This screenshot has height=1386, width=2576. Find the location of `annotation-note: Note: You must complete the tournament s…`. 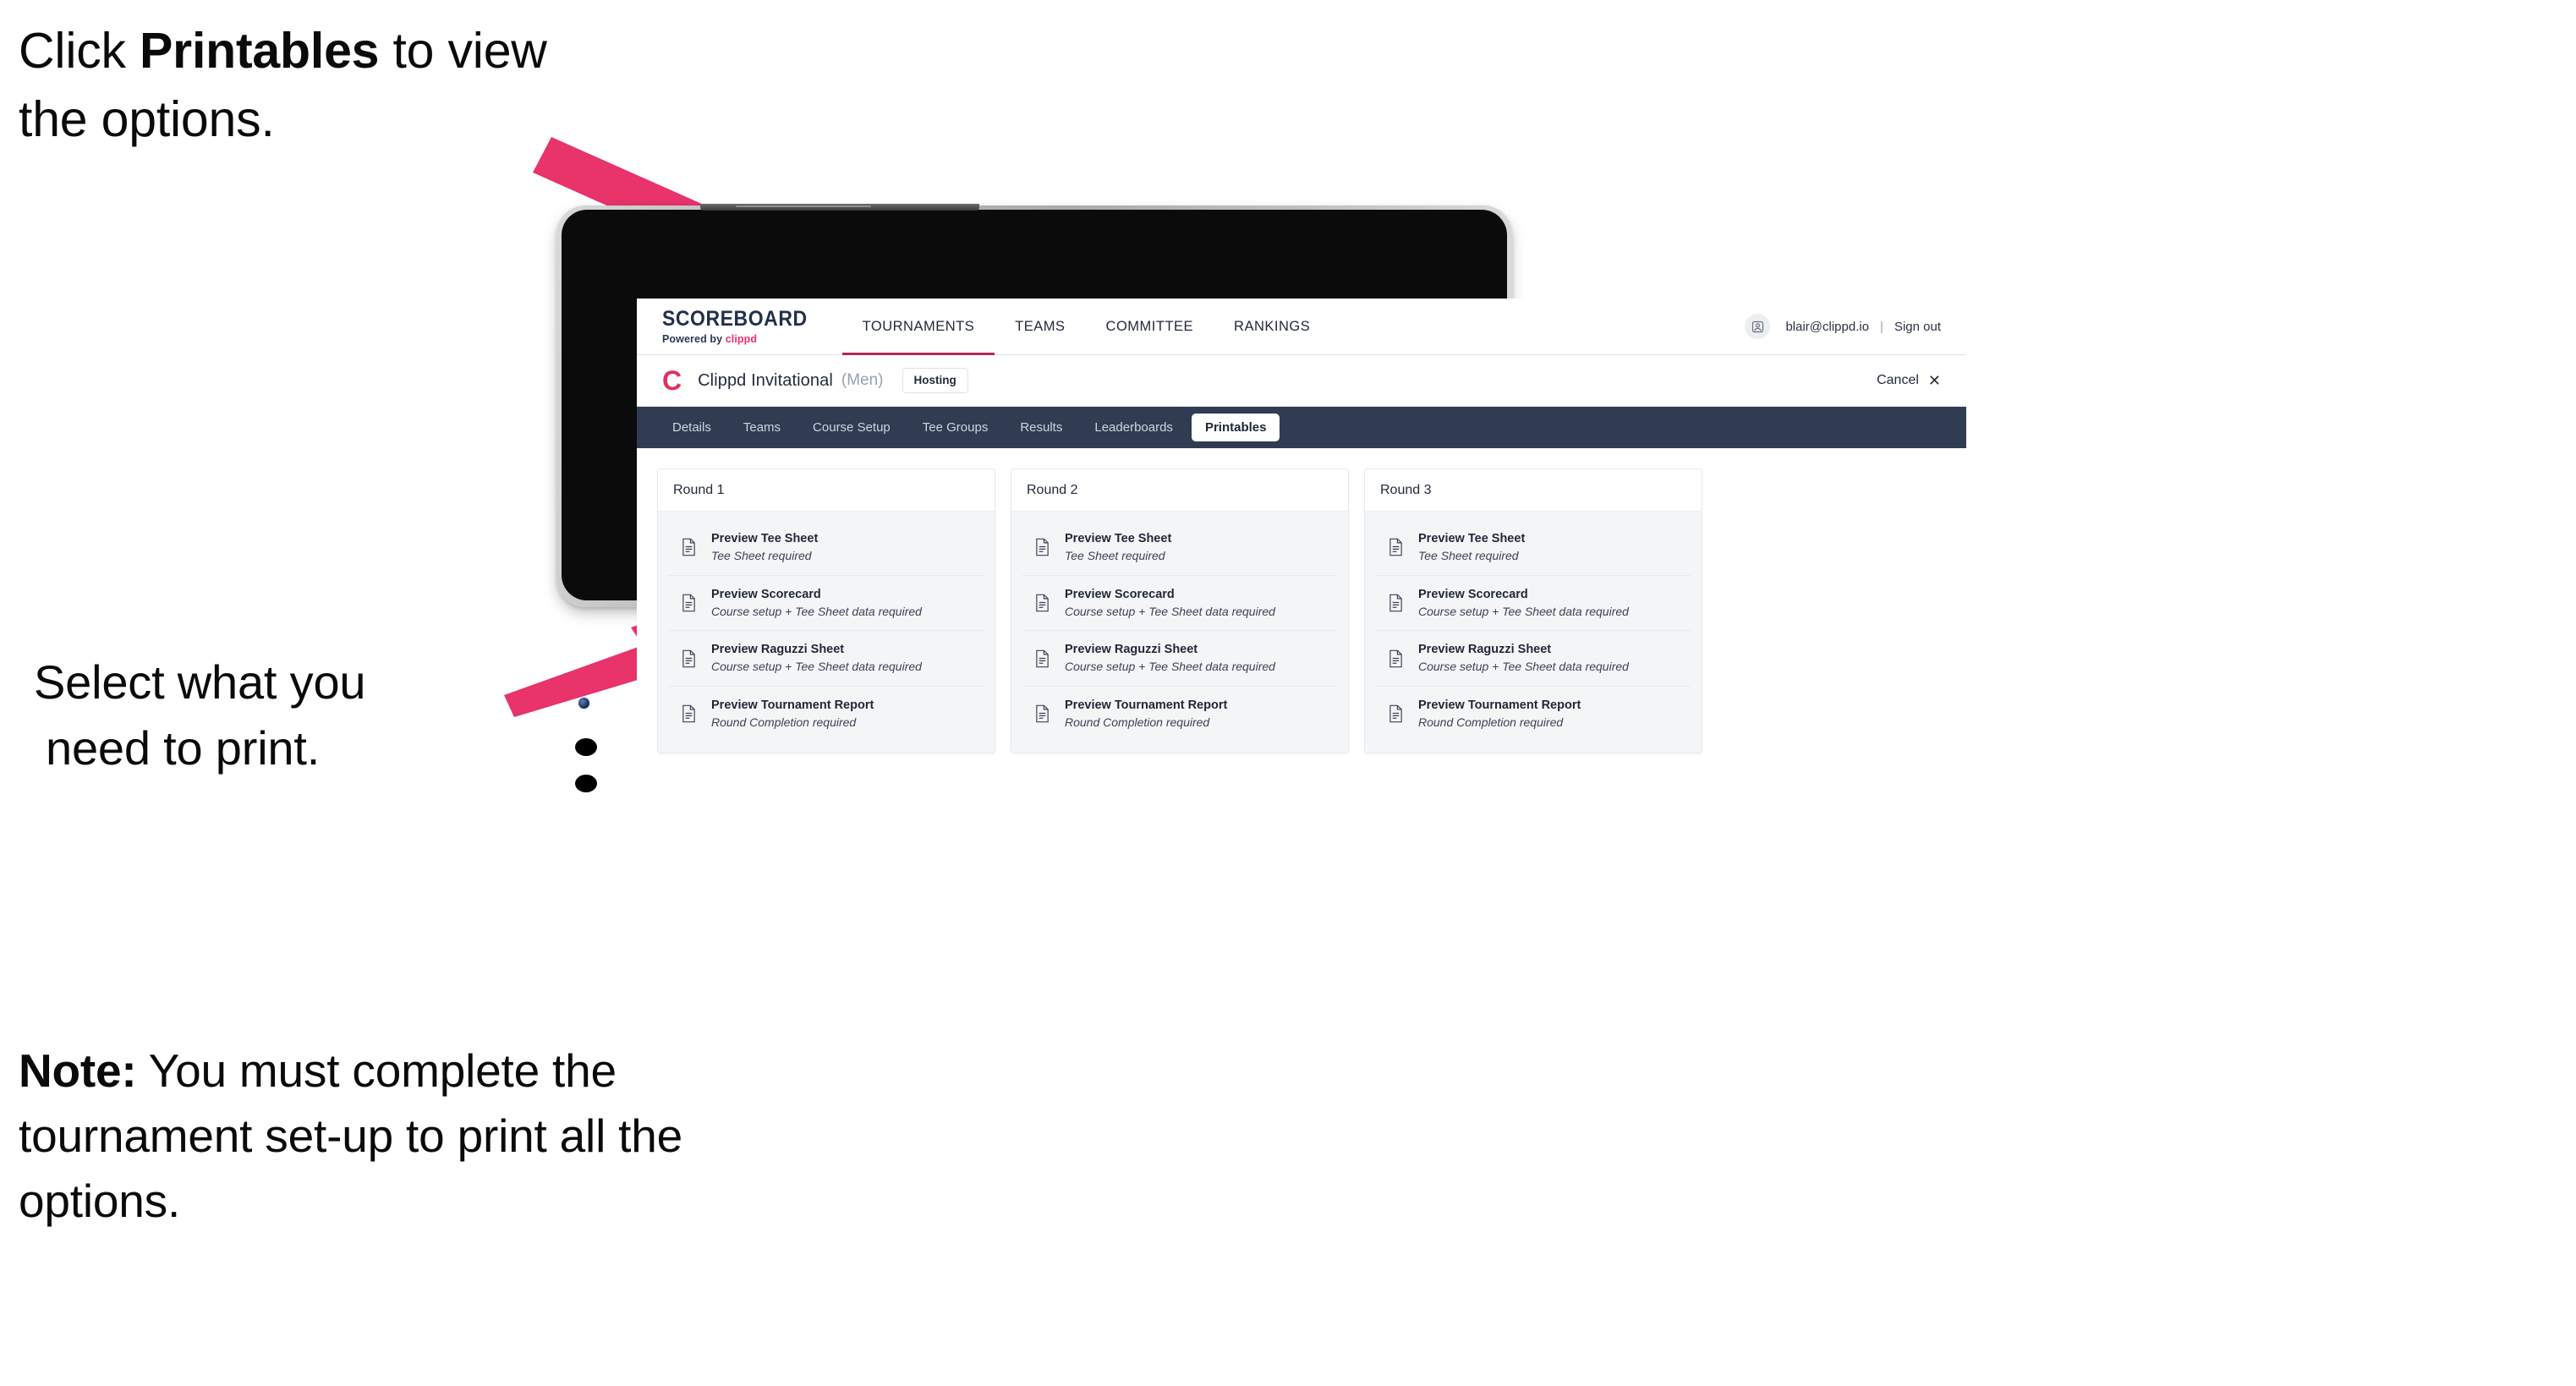

annotation-note: Note: You must complete the tournament s… is located at coordinates (357, 1136).